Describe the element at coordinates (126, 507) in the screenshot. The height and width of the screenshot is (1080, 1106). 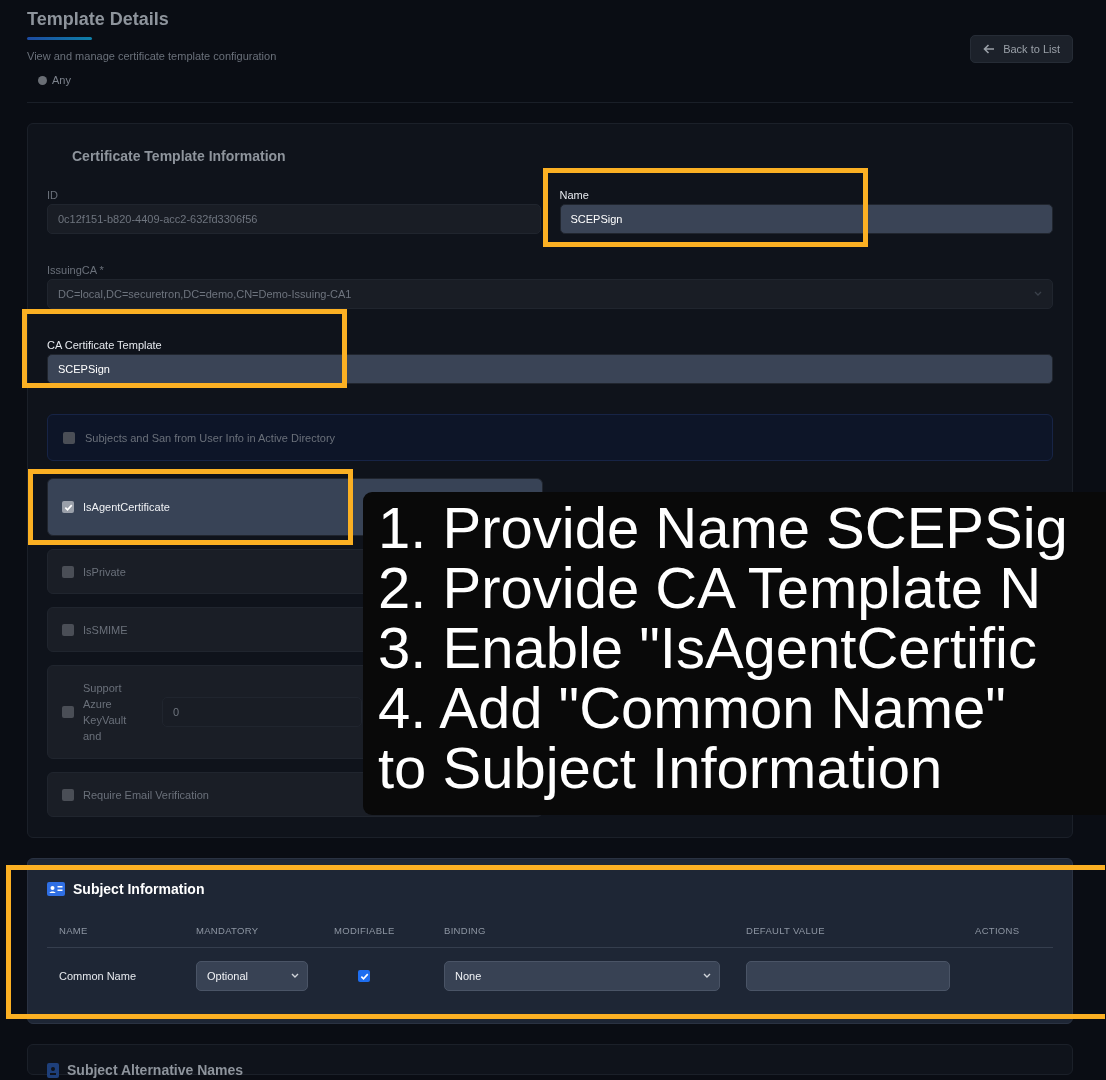
I see `option-label: IsAgentCertificate` at that location.